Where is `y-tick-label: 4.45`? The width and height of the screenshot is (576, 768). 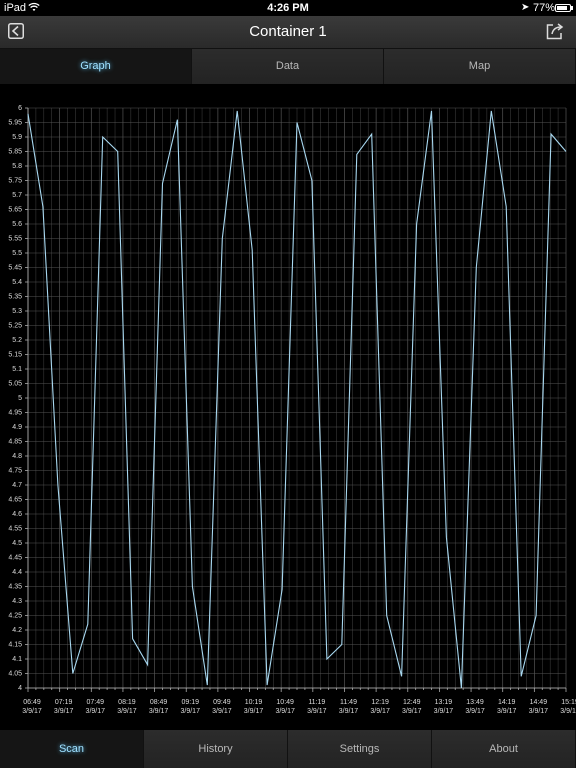
y-tick-label: 4.45 is located at coordinates (15, 558).